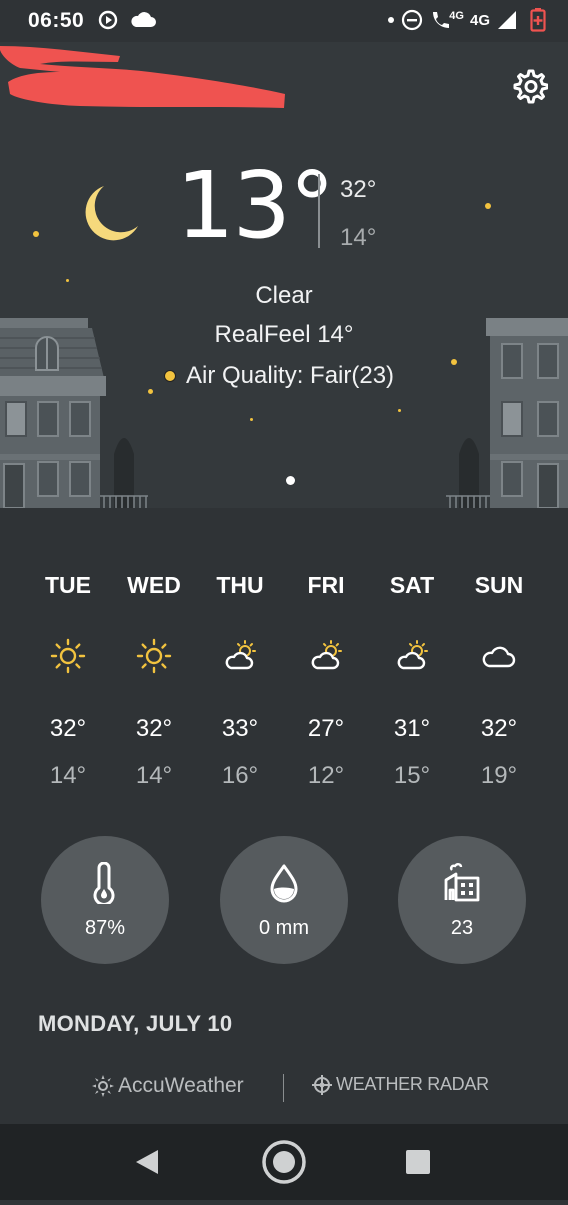 The height and width of the screenshot is (1205, 568). What do you see at coordinates (466, 20) in the screenshot?
I see `status-right-icons: 4G 4G` at bounding box center [466, 20].